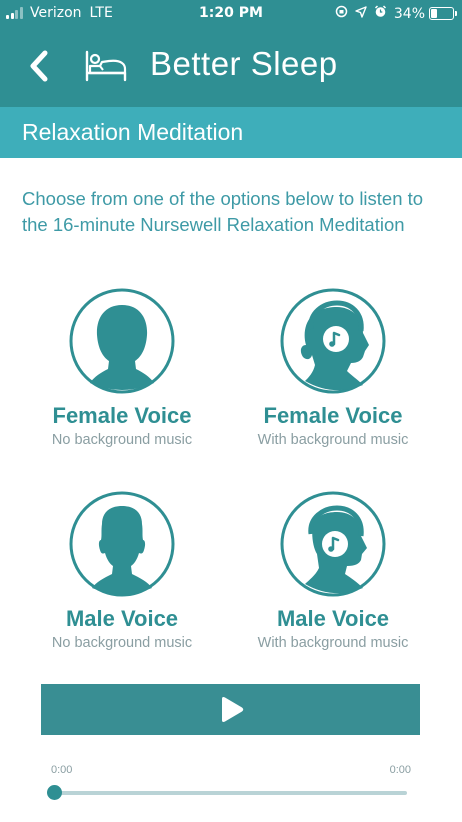 This screenshot has width=462, height=822. I want to click on female-headphones-icon, so click(333, 341).